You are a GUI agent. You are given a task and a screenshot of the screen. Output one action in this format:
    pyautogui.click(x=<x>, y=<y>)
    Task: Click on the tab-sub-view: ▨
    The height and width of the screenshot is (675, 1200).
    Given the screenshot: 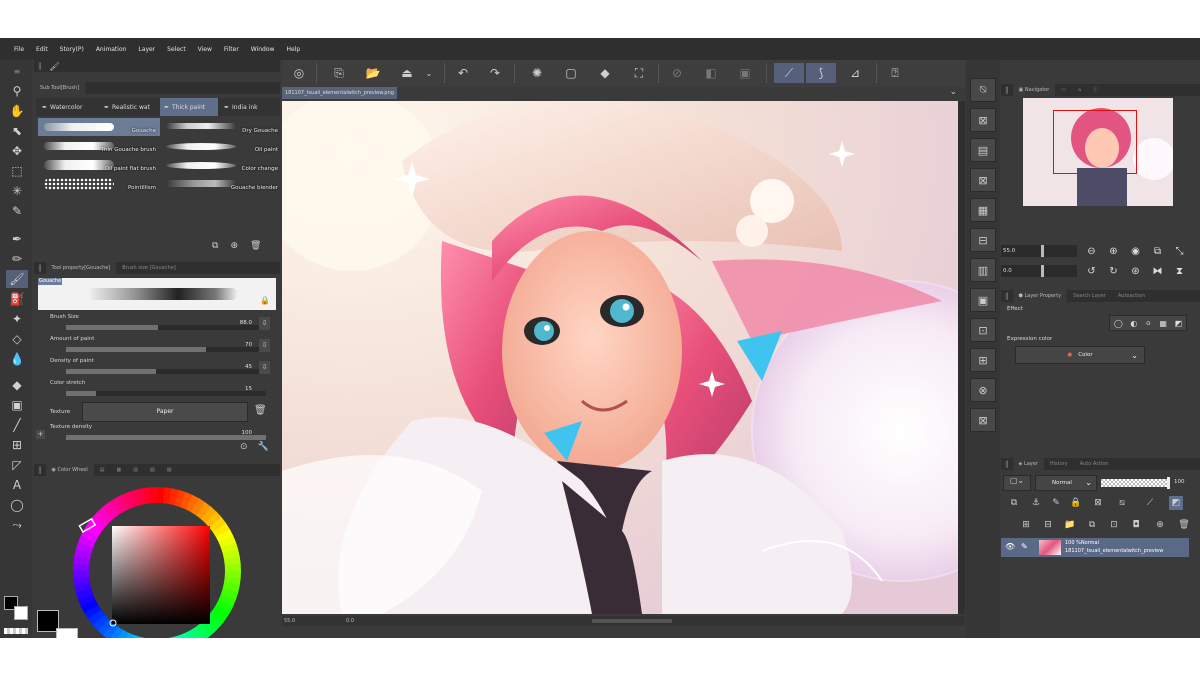 What is the action you would take?
    pyautogui.click(x=169, y=470)
    